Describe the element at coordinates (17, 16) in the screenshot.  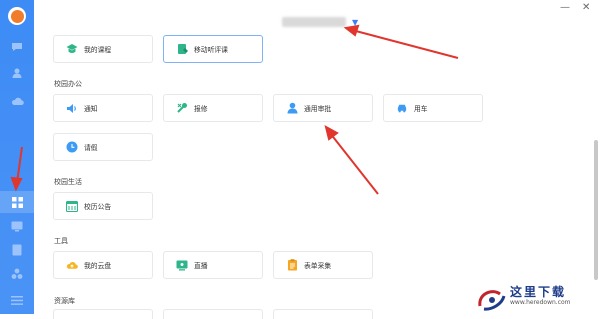
I see `avatar` at that location.